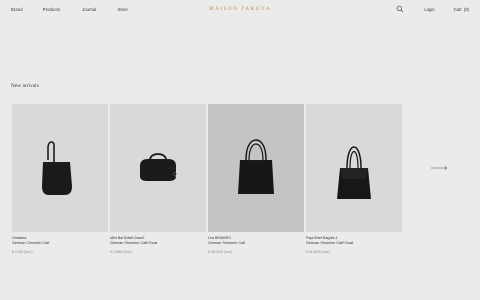 Image resolution: width=480 pixels, height=300 pixels. I want to click on brief-bag-image, so click(354, 172).